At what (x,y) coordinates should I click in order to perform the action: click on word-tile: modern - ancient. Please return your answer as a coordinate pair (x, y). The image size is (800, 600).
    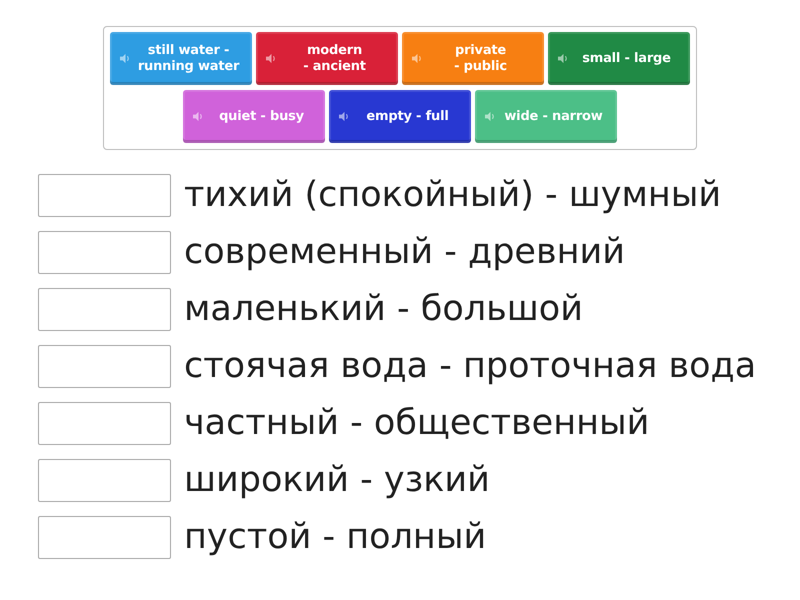
    Looking at the image, I should click on (327, 58).